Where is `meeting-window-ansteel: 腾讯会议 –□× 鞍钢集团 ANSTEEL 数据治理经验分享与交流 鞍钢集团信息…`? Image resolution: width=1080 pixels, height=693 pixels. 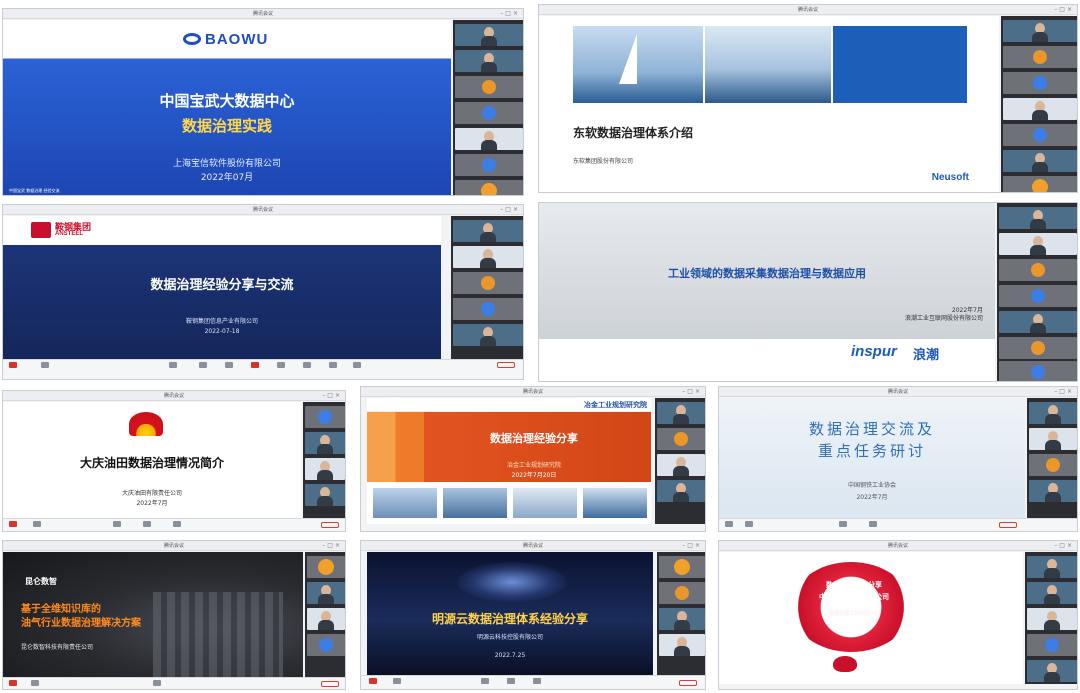 meeting-window-ansteel: 腾讯会议 –□× 鞍钢集团 ANSTEEL 数据治理经验分享与交流 鞍钢集团信息… is located at coordinates (263, 292).